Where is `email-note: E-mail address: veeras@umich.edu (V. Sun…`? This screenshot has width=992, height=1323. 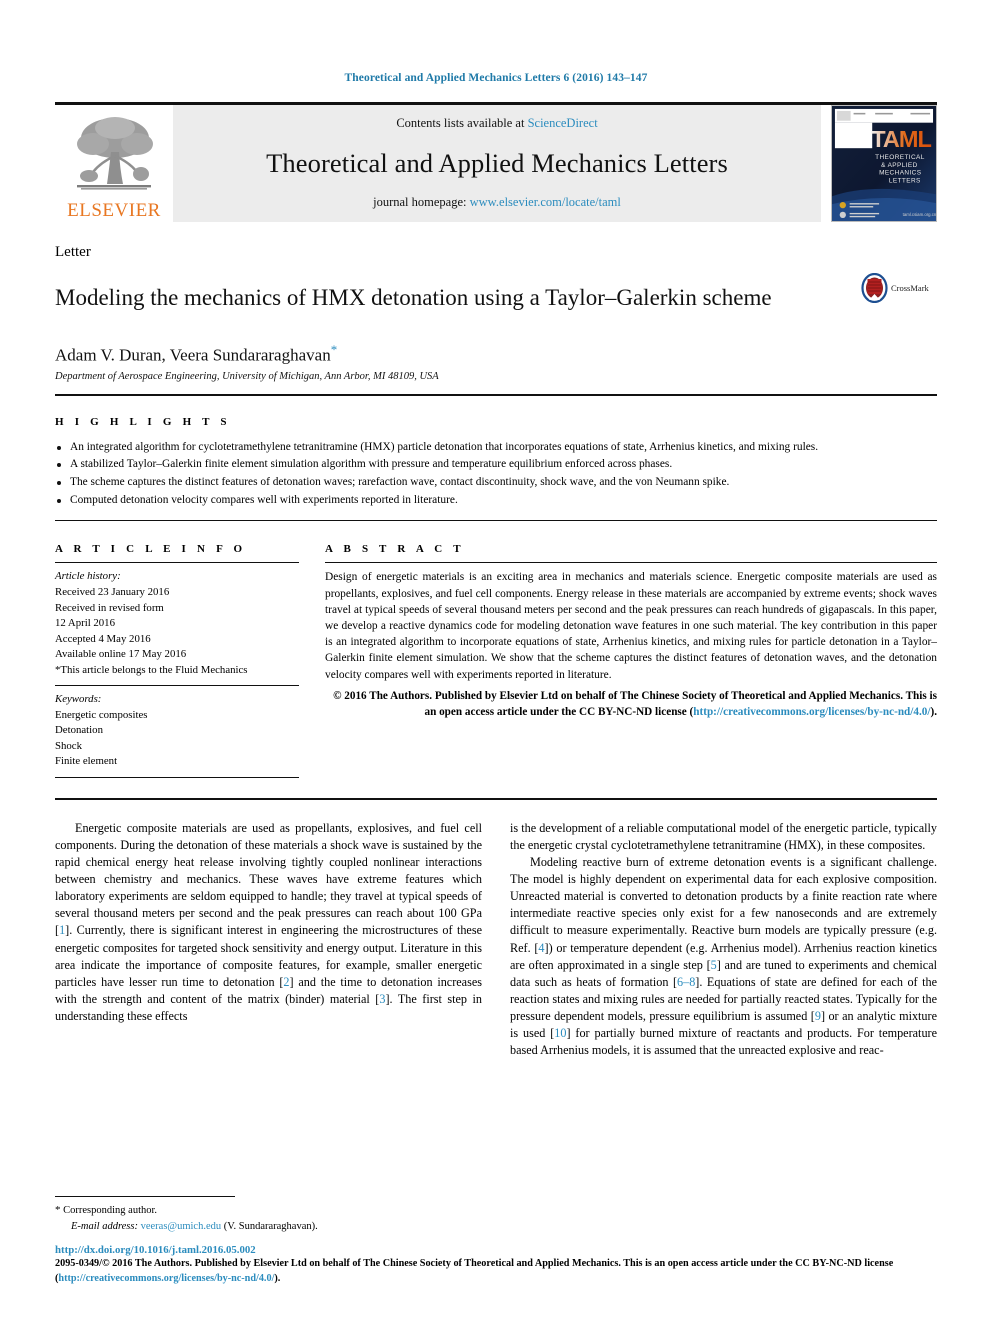 email-note: E-mail address: veeras@umich.edu (V. Sun… is located at coordinates (496, 1226).